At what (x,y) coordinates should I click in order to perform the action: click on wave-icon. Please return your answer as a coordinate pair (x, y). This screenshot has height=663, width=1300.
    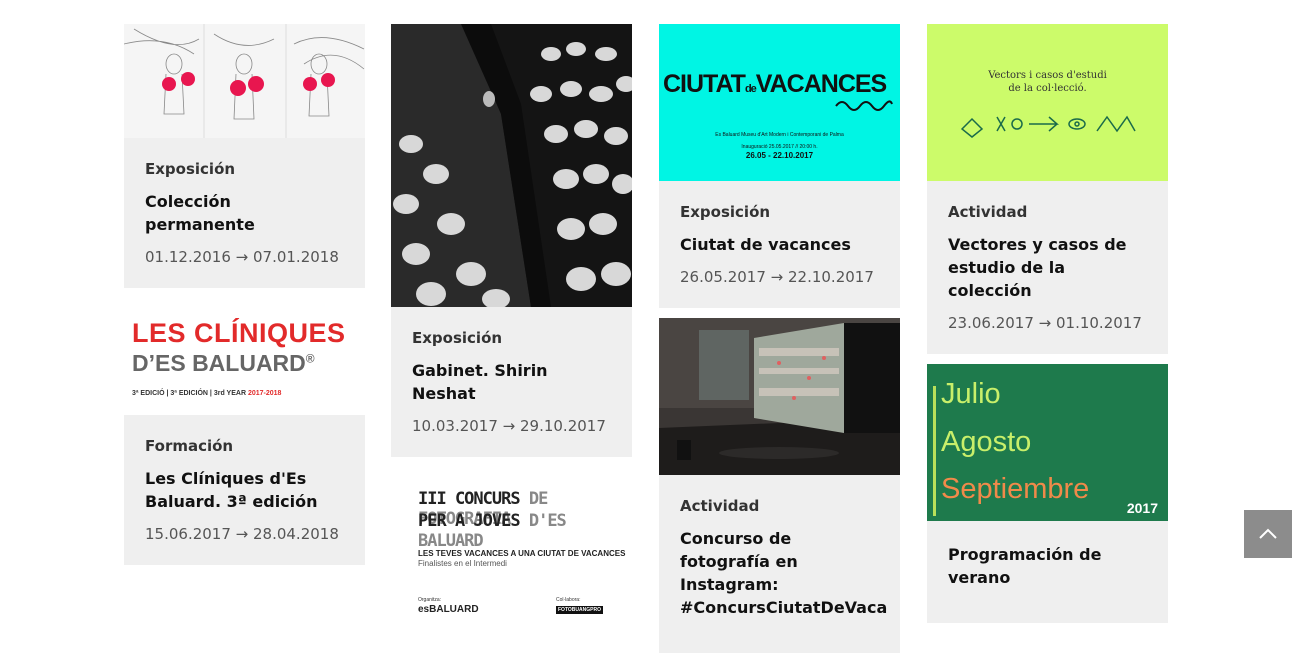
    Looking at the image, I should click on (864, 105).